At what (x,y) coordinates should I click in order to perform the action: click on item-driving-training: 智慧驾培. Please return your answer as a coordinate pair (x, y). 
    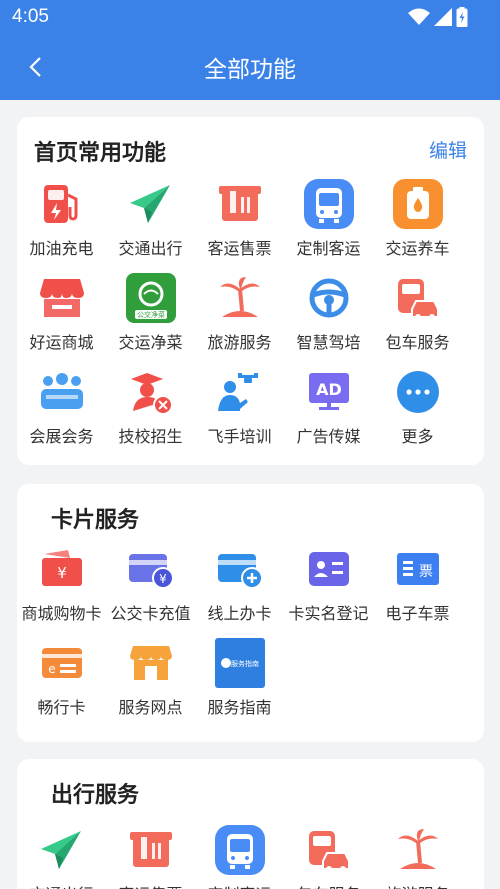
    Looking at the image, I should click on (328, 320).